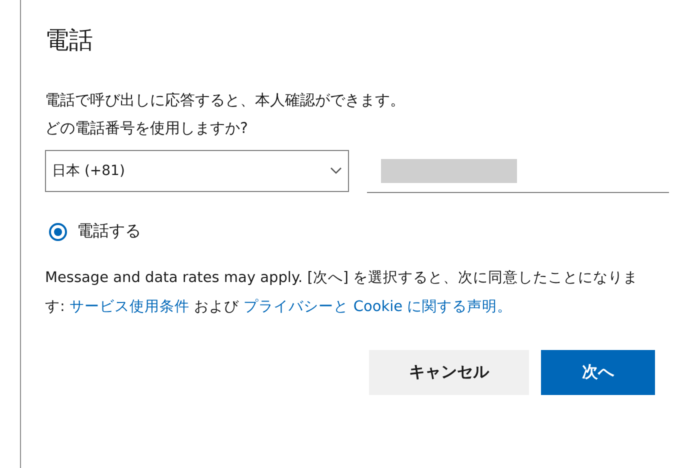 This screenshot has width=680, height=468. I want to click on cancel-button: キャンセル, so click(449, 372).